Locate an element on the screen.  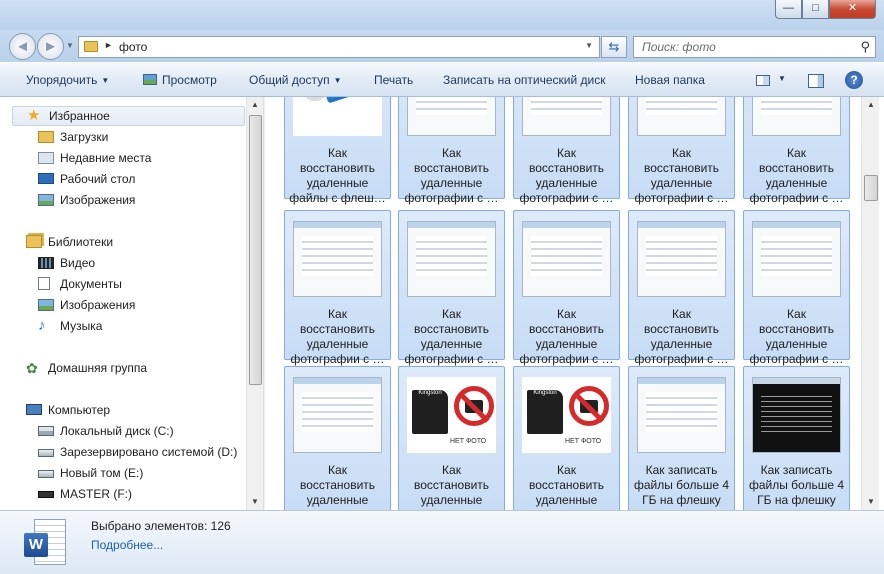
file-list-scrollbar: ▲ ▼ is located at coordinates (870, 303).